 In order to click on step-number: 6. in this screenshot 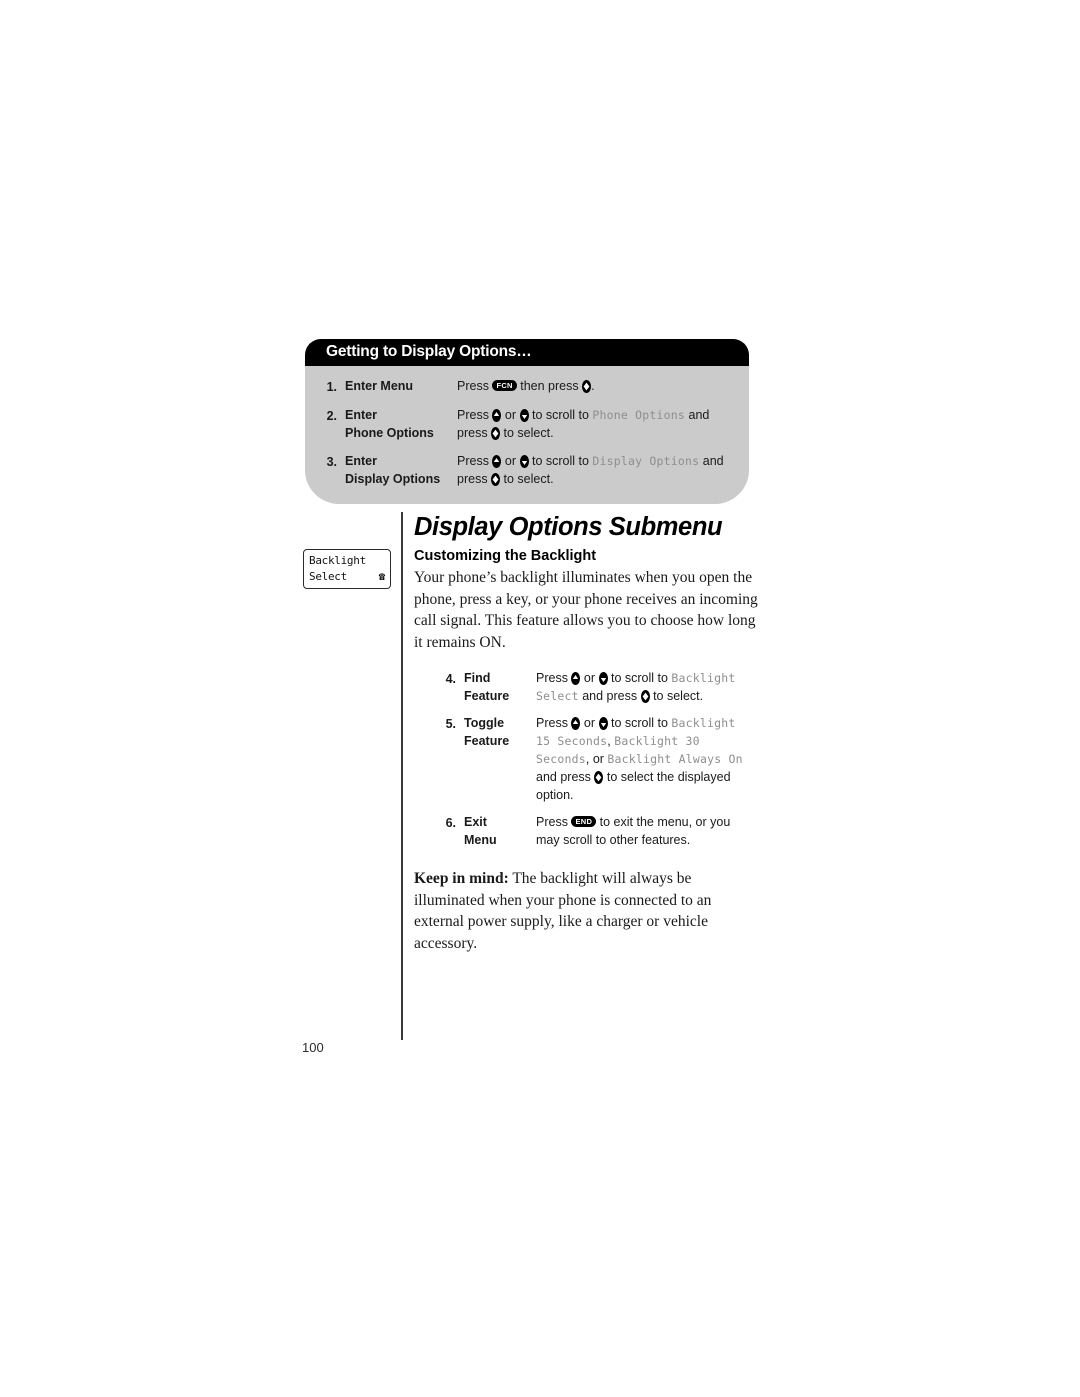, I will do `click(450, 823)`.